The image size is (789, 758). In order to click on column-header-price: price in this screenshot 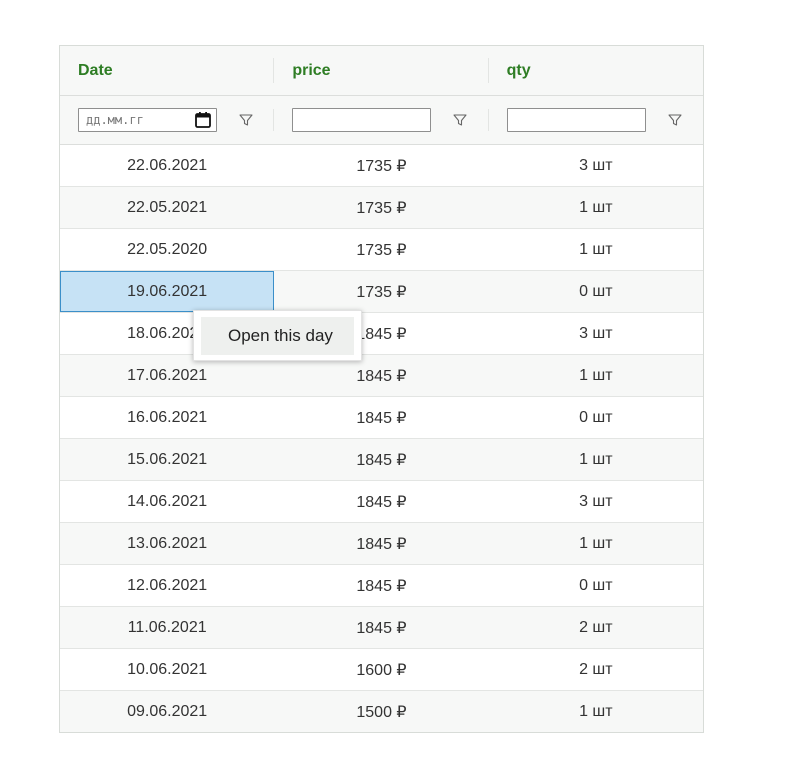, I will do `click(381, 70)`.